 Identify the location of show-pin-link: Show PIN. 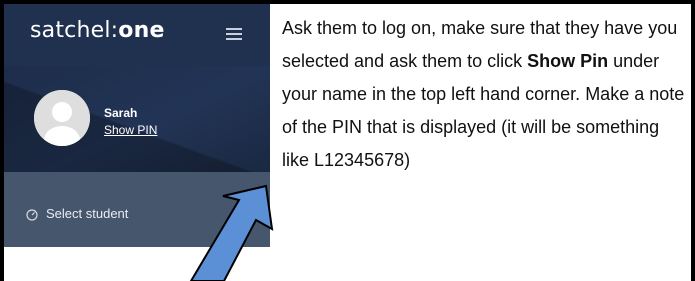
(130, 130).